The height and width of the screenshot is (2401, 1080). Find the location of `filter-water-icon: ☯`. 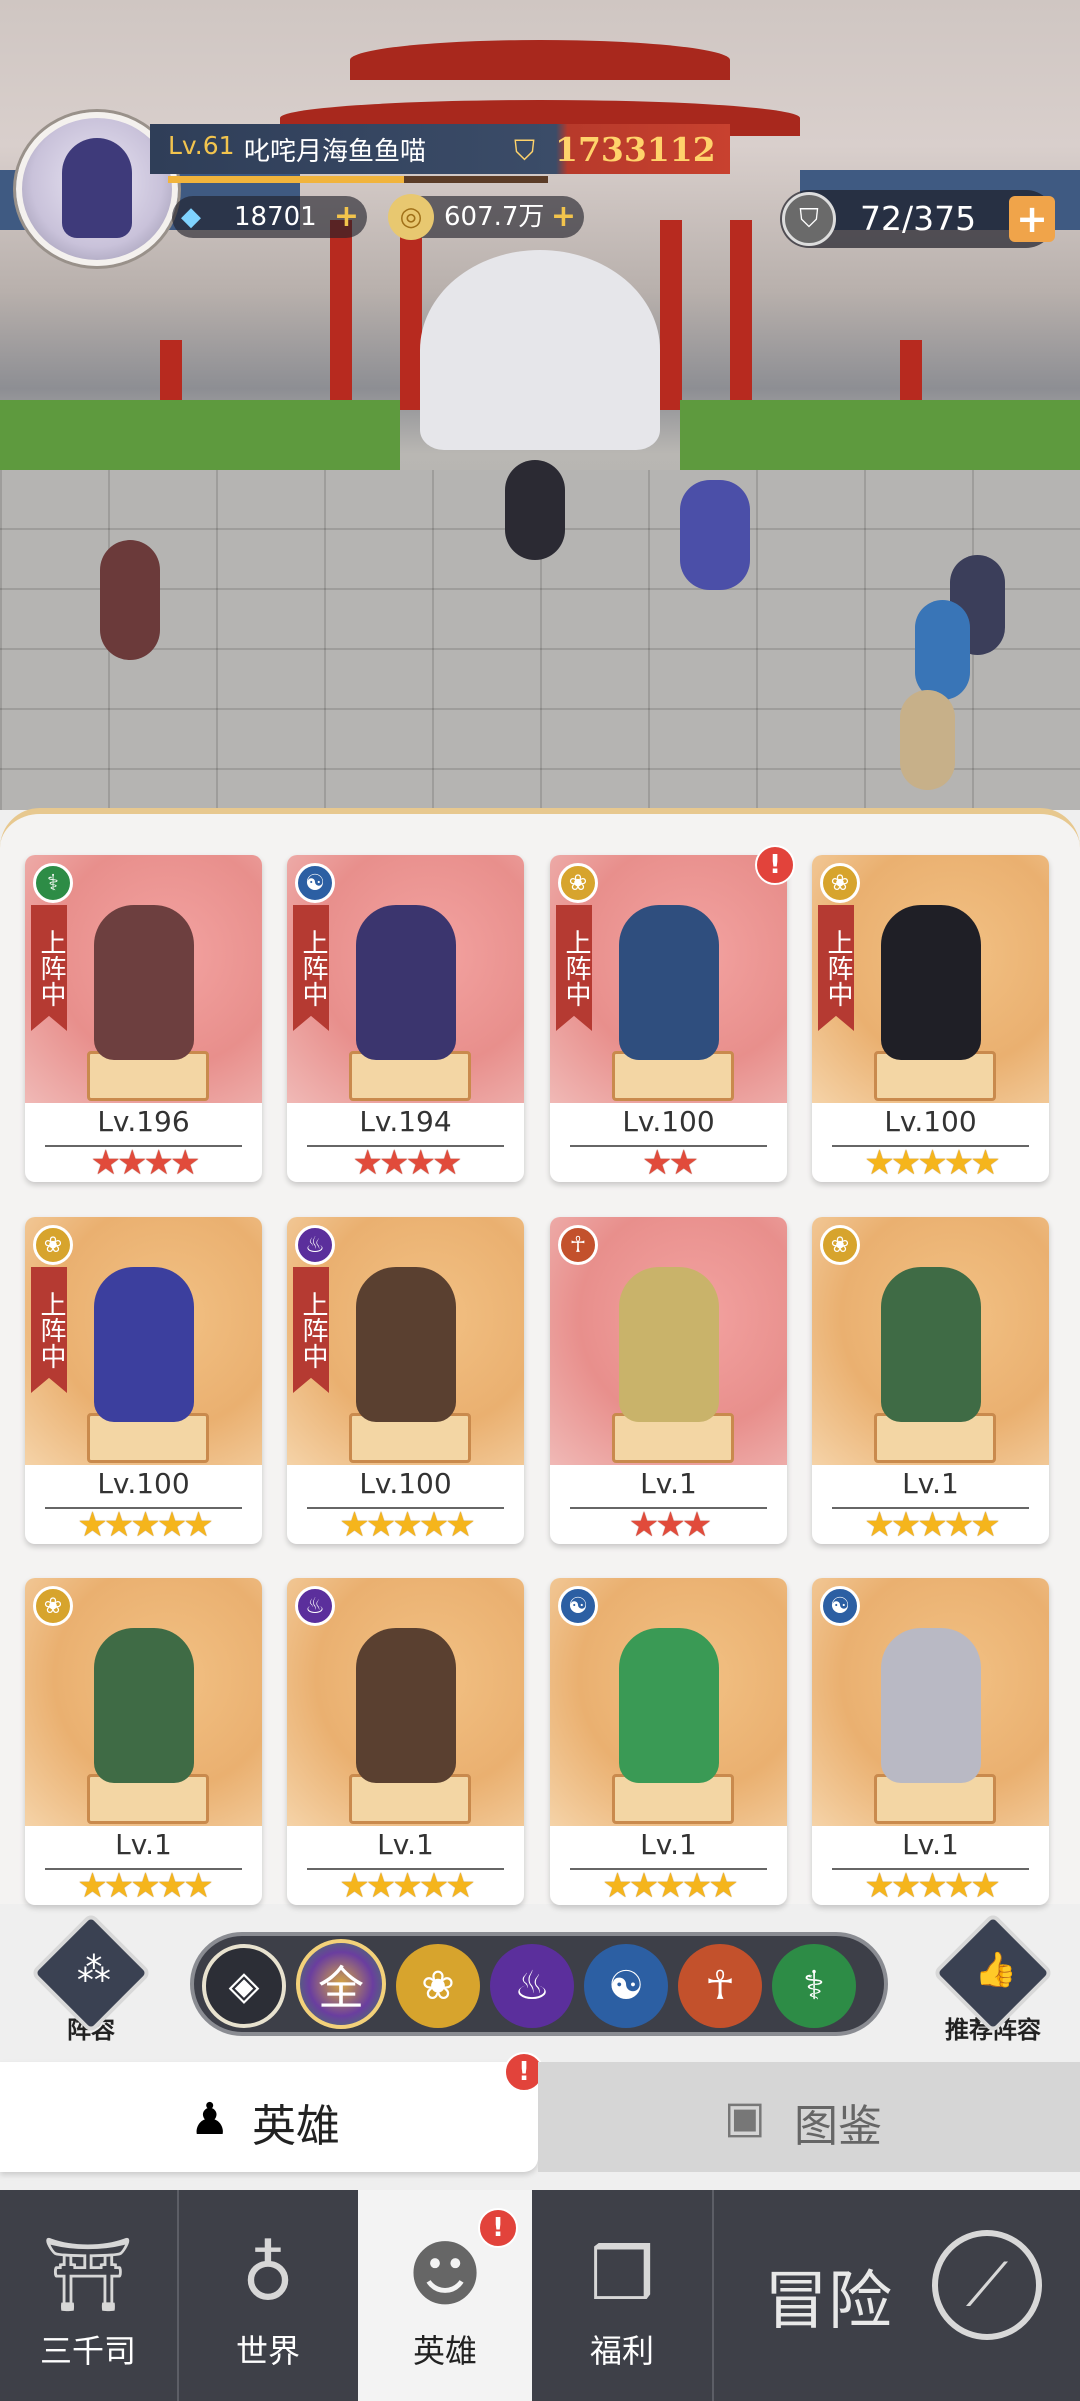

filter-water-icon: ☯ is located at coordinates (626, 1986).